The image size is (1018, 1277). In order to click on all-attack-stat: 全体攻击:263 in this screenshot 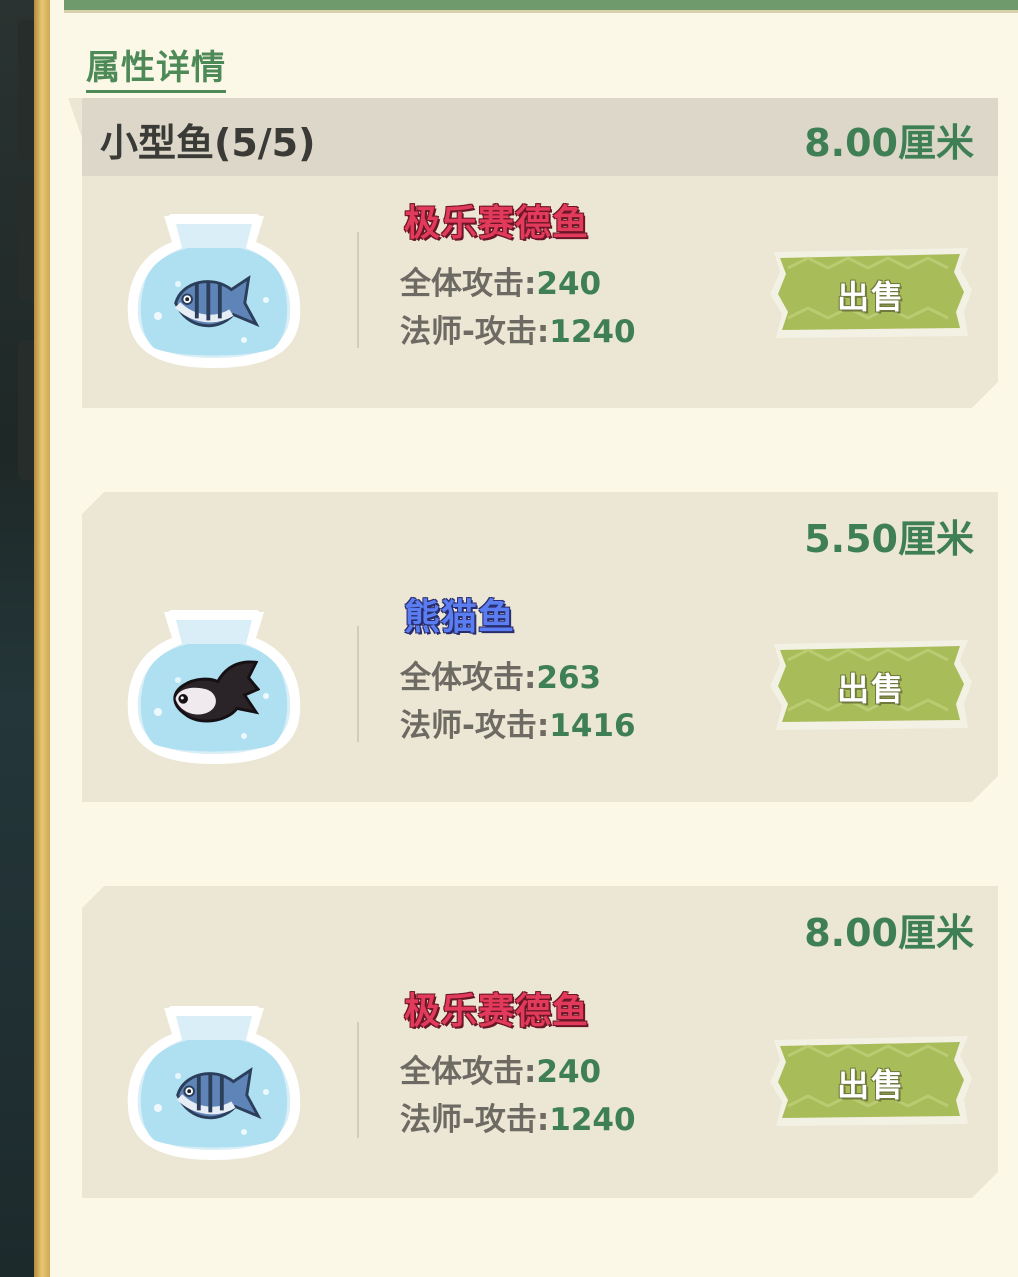, I will do `click(500, 674)`.